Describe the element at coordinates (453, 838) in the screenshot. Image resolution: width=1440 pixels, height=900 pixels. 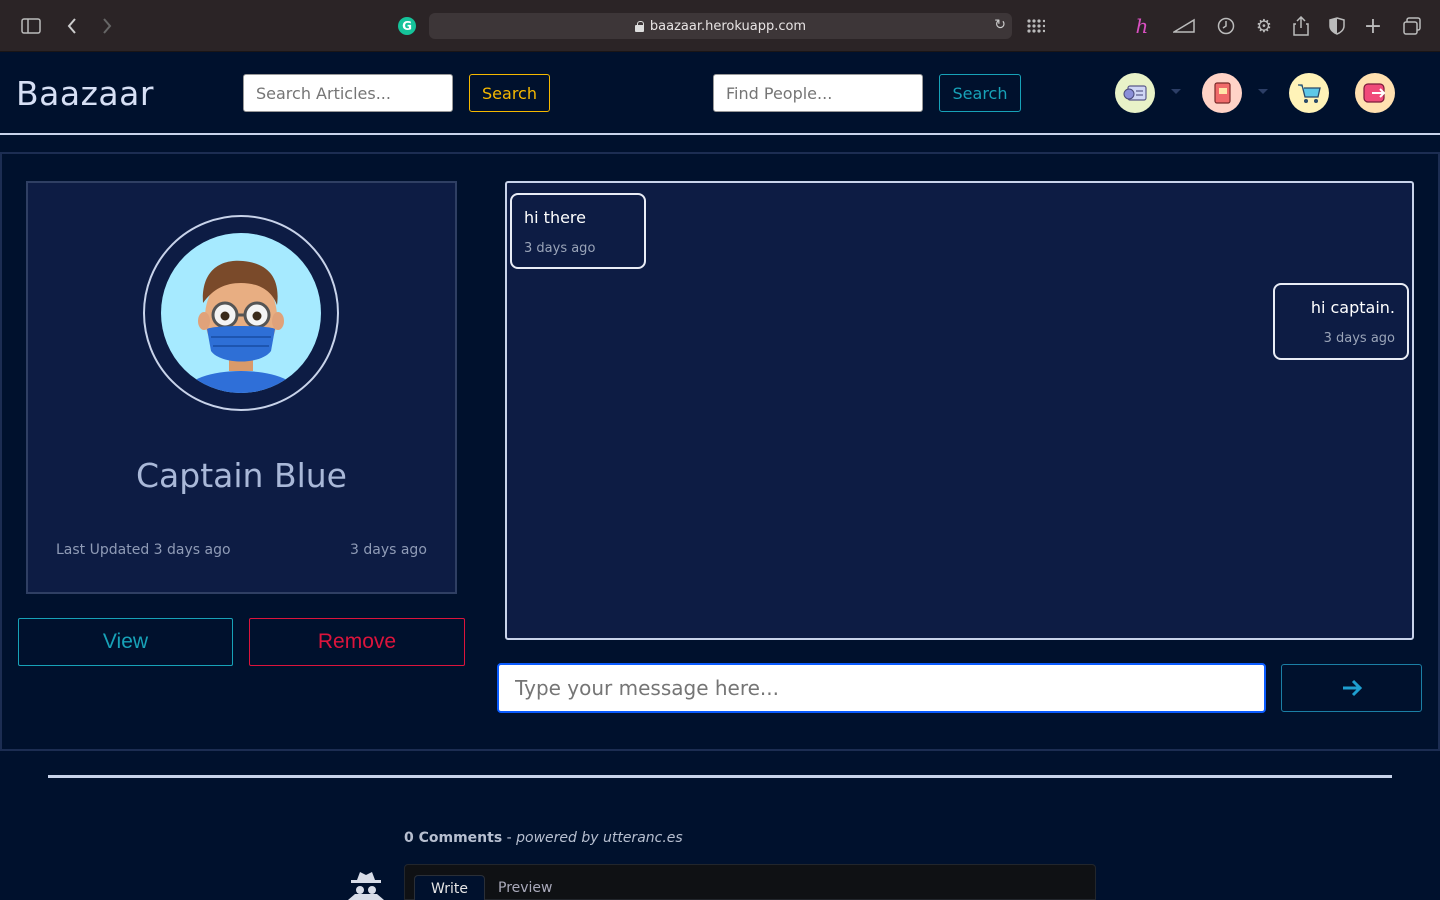
I see `comments-count: 0 Comments` at that location.